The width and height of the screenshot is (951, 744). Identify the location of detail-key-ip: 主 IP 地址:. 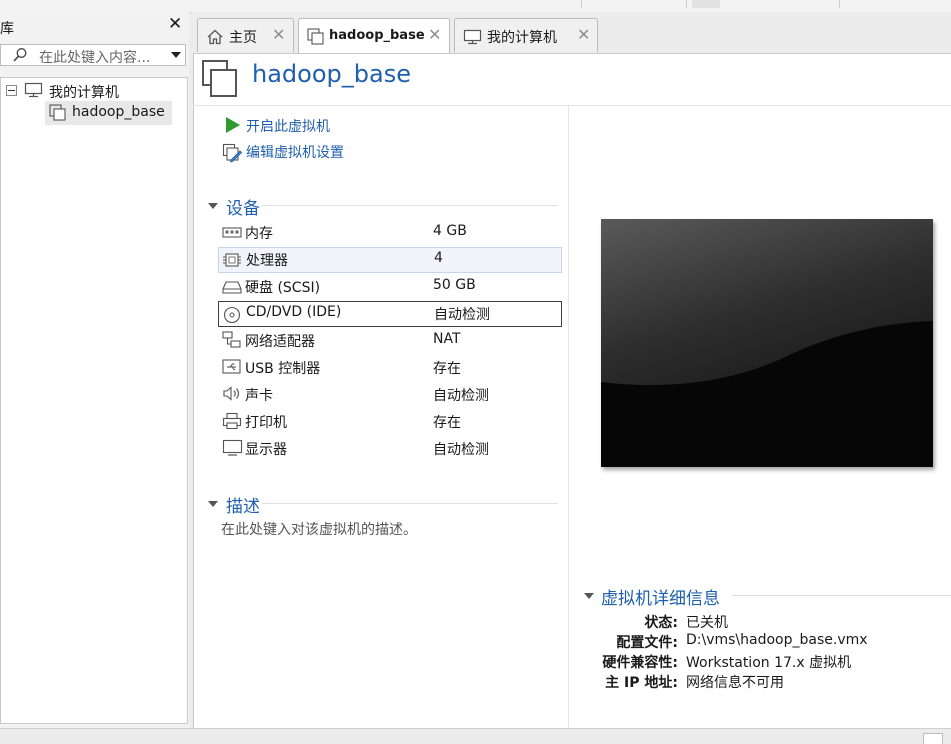
(641, 683).